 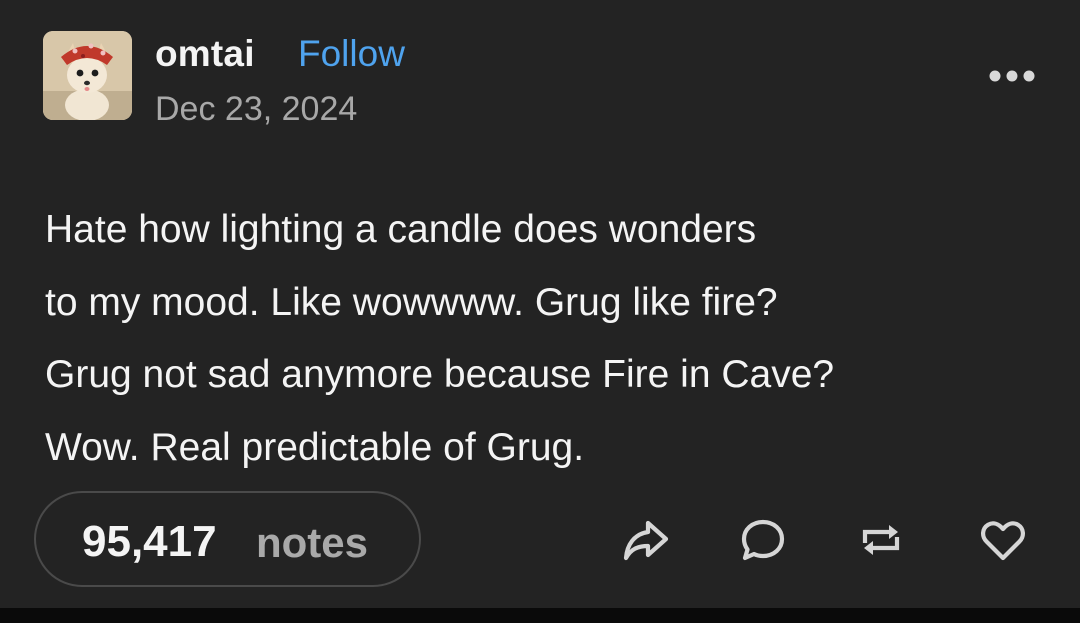 I want to click on notes-button: 95,417 notes, so click(x=227, y=539).